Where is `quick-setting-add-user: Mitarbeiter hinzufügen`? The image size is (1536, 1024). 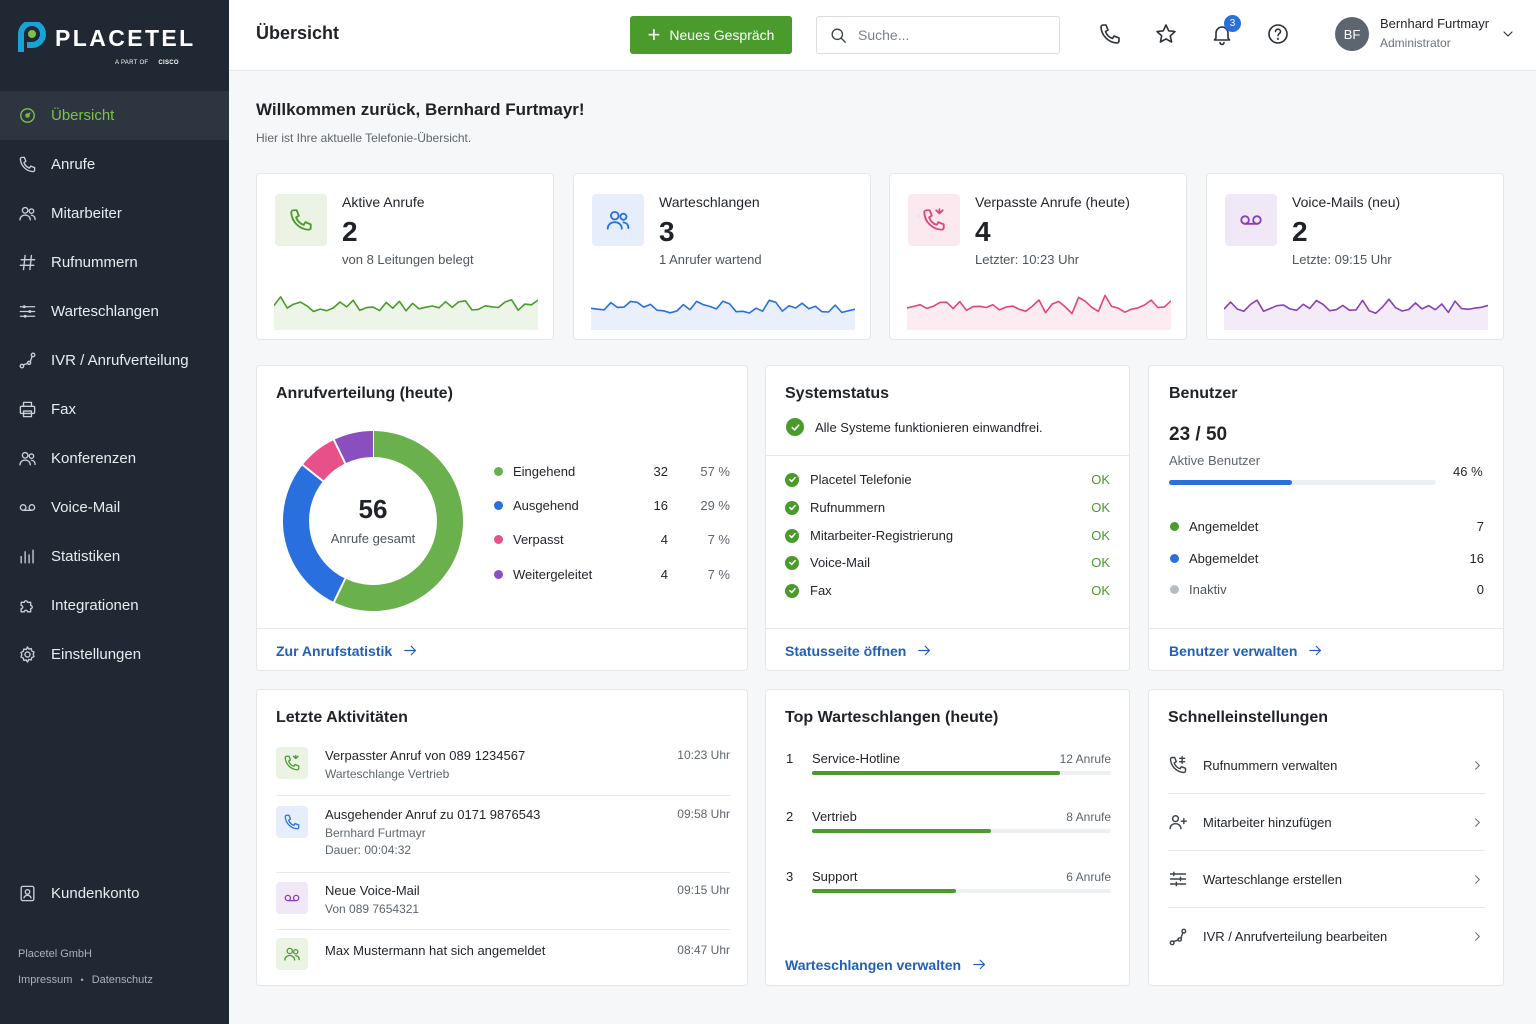
quick-setting-add-user: Mitarbeiter hinzufügen is located at coordinates (1326, 822).